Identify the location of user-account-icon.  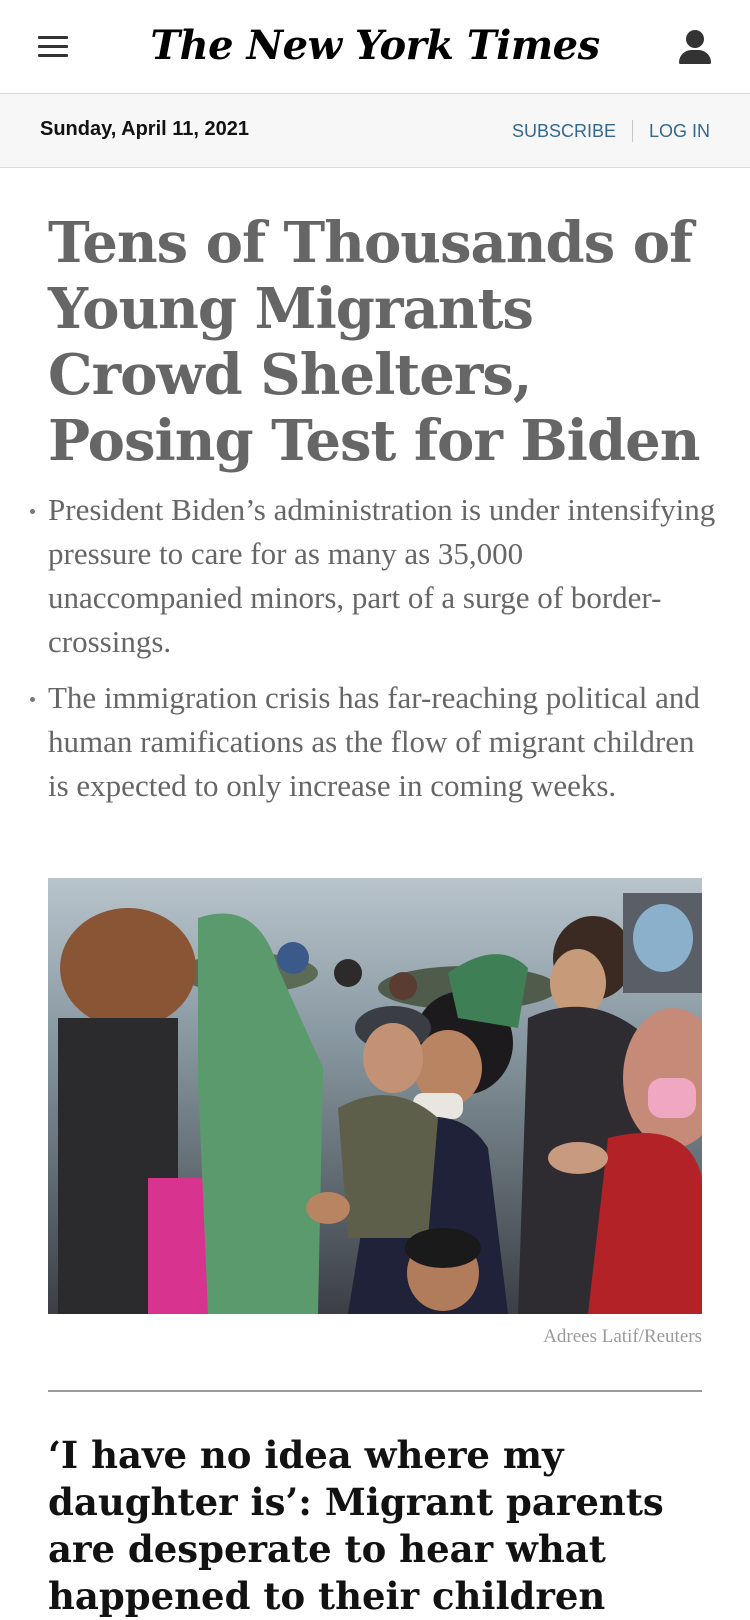
(695, 48).